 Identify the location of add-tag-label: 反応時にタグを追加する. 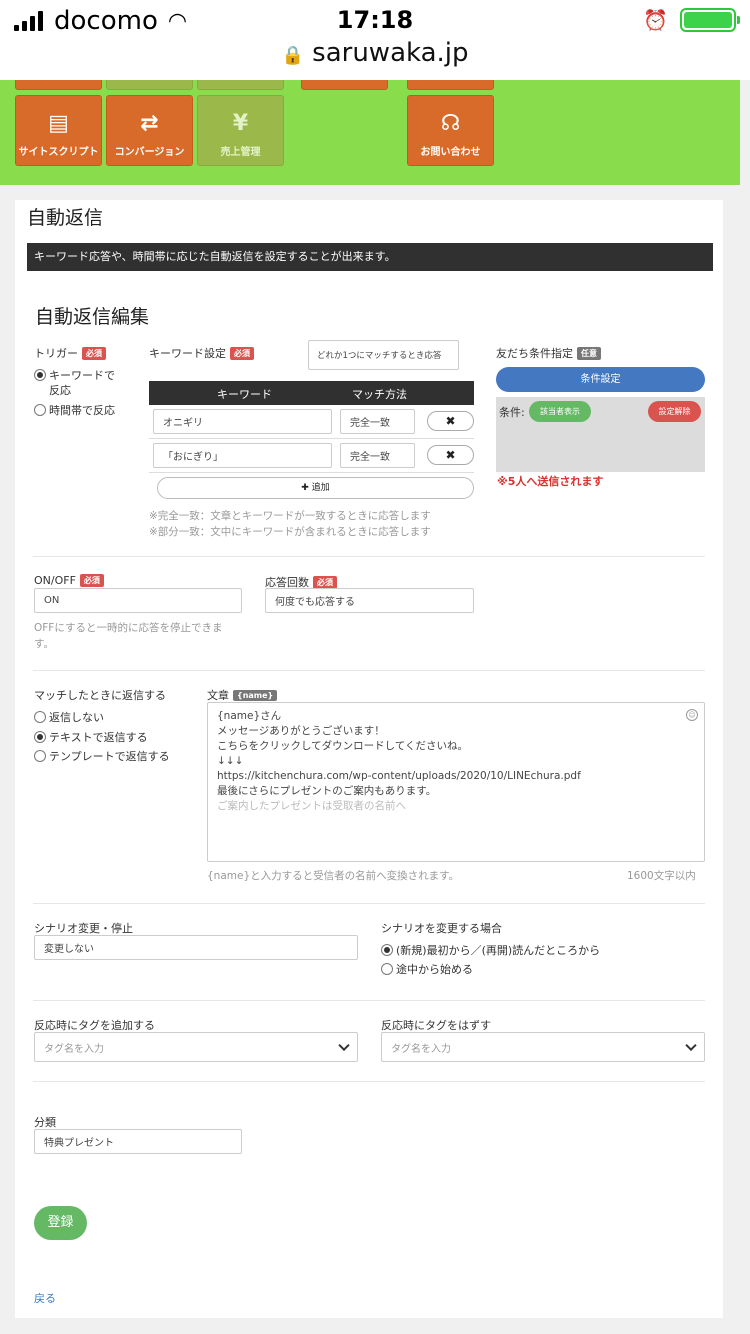
(94, 1025).